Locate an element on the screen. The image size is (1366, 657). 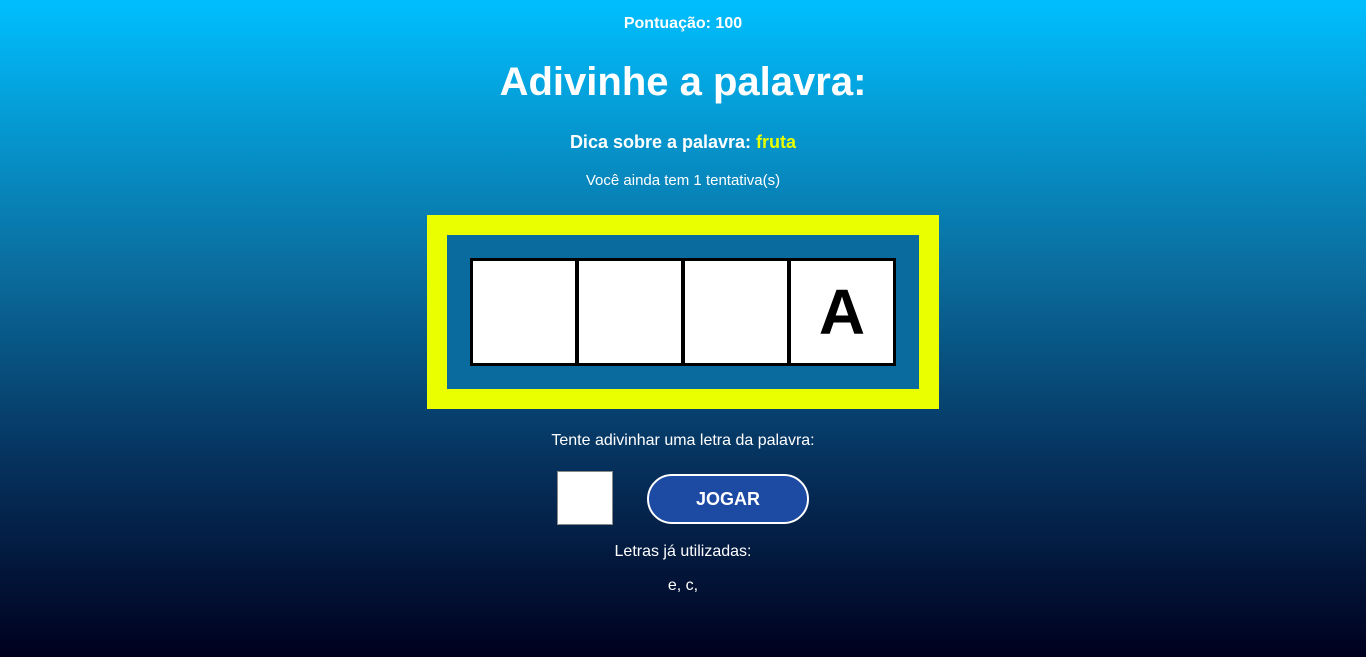
hint-label: Dica sobre a palavra: is located at coordinates (660, 142).